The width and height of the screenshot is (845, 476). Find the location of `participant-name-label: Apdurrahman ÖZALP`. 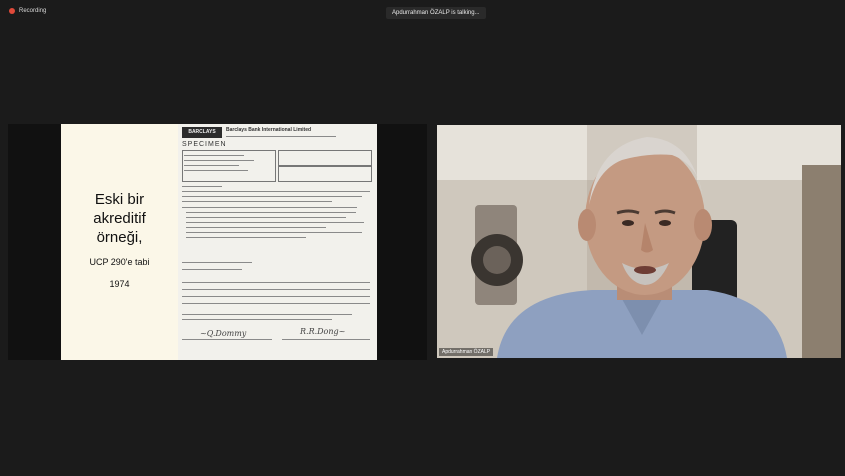

participant-name-label: Apdurrahman ÖZALP is located at coordinates (466, 352).